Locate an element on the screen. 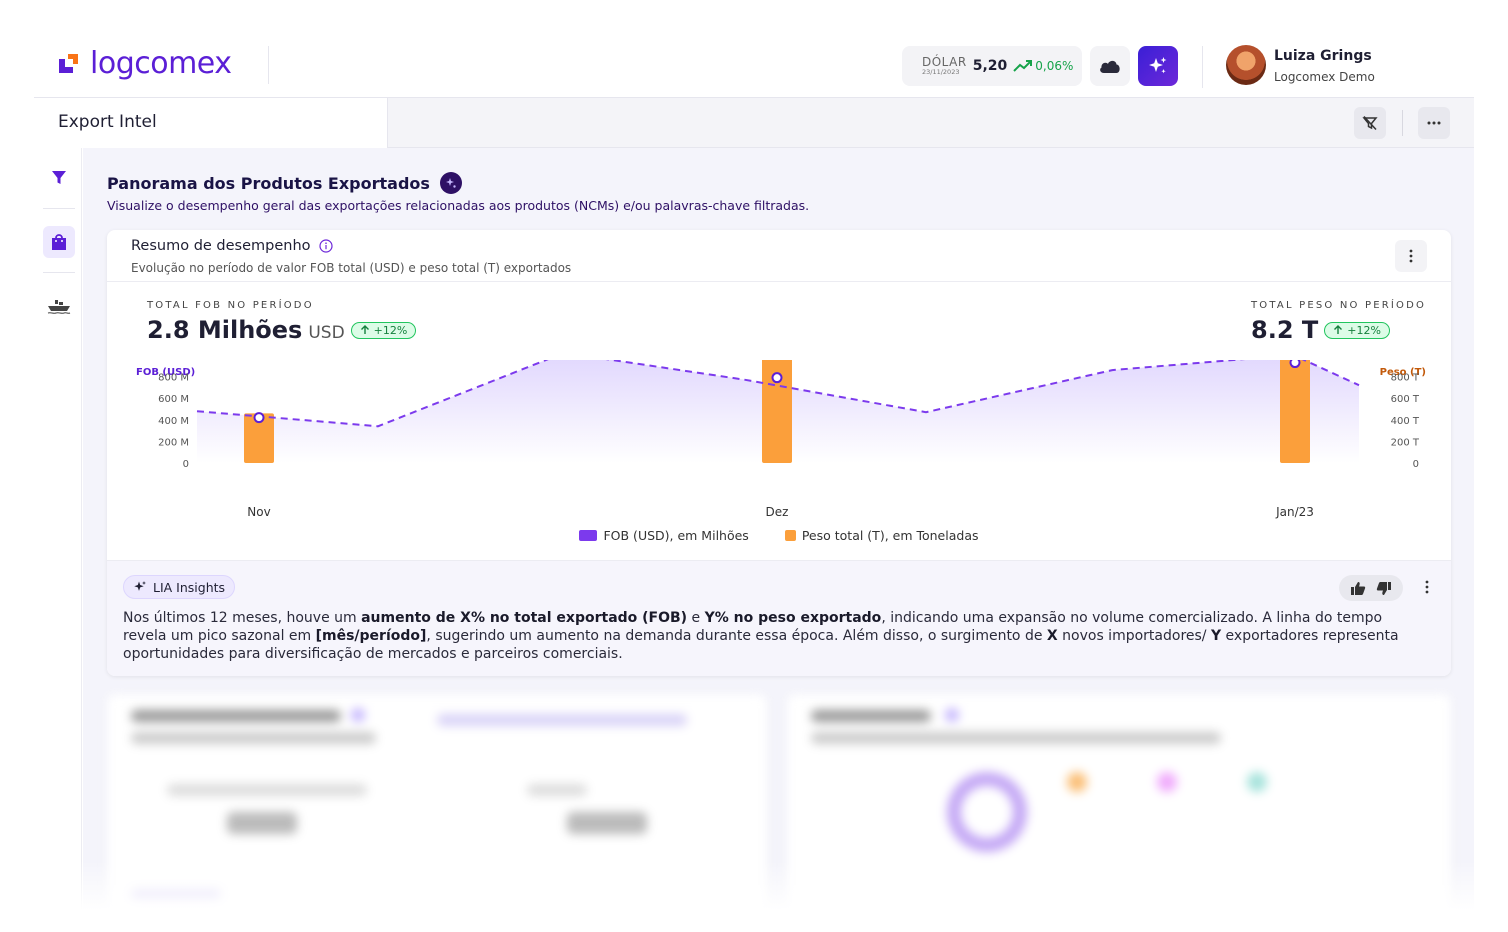 Image resolution: width=1508 pixels, height=932 pixels. rail-item-shipping is located at coordinates (59, 306).